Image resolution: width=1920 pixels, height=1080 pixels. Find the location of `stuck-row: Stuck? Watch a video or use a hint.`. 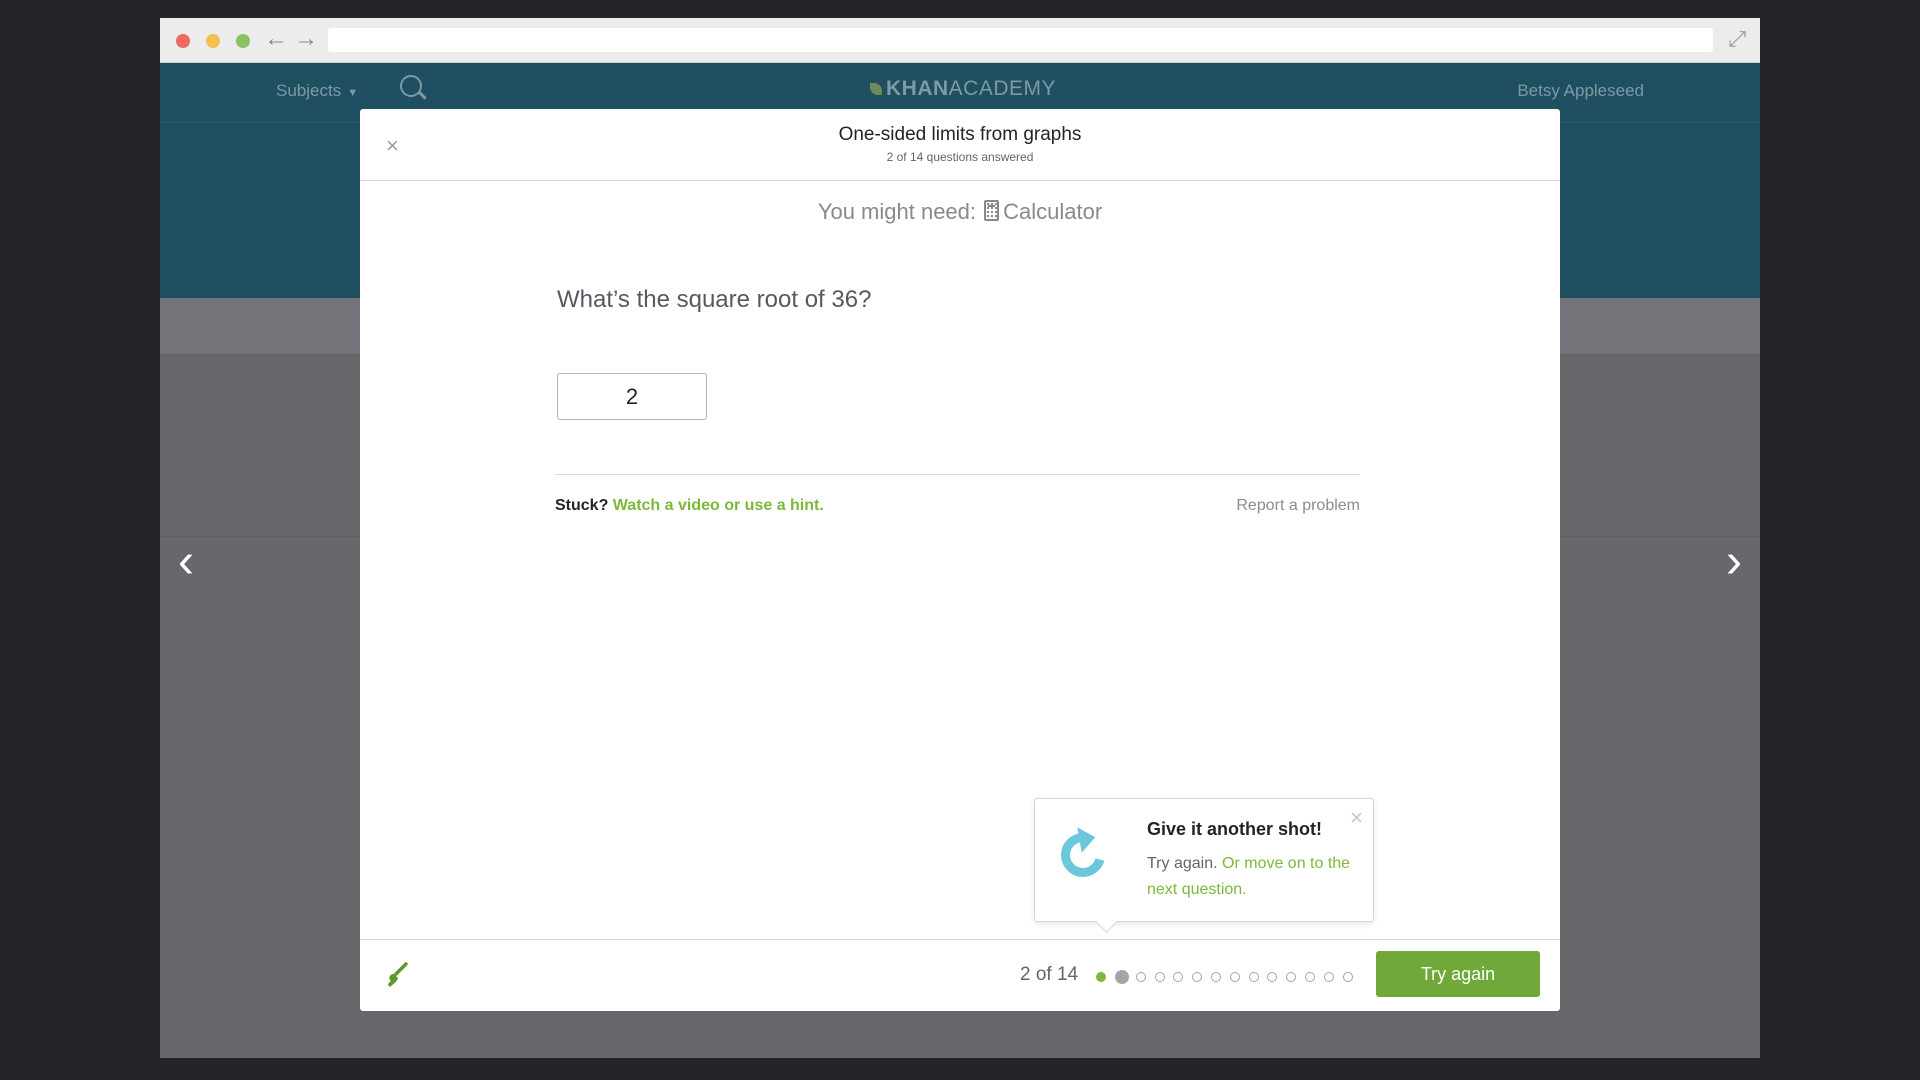

stuck-row: Stuck? Watch a video or use a hint. is located at coordinates (689, 506).